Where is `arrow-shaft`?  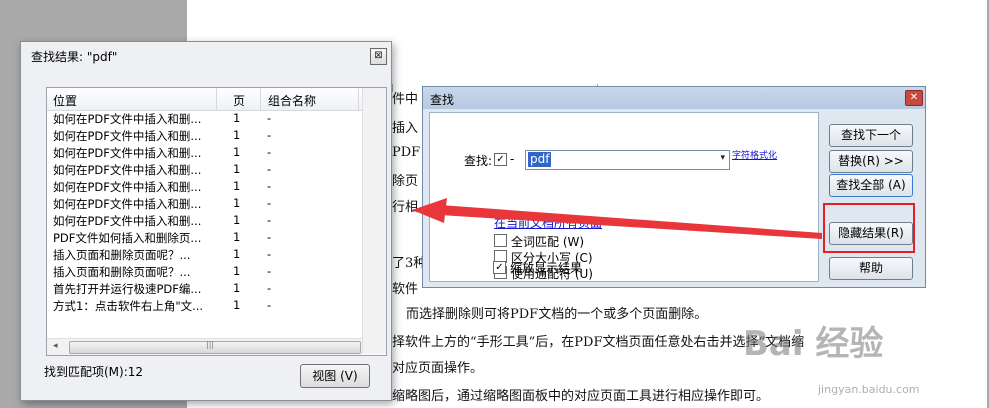
arrow-shaft is located at coordinates (631, 222).